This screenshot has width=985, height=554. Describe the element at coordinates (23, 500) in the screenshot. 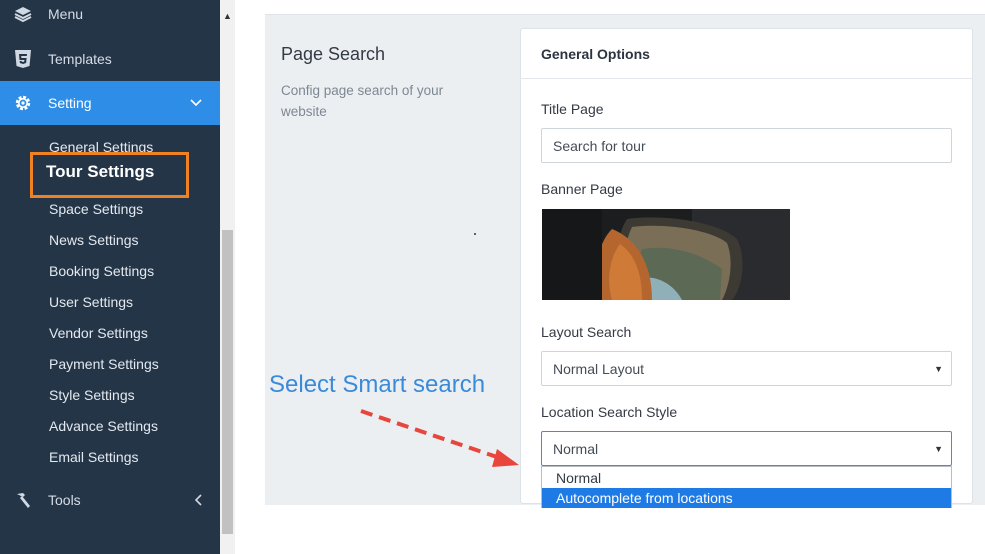

I see `hammer-icon` at that location.